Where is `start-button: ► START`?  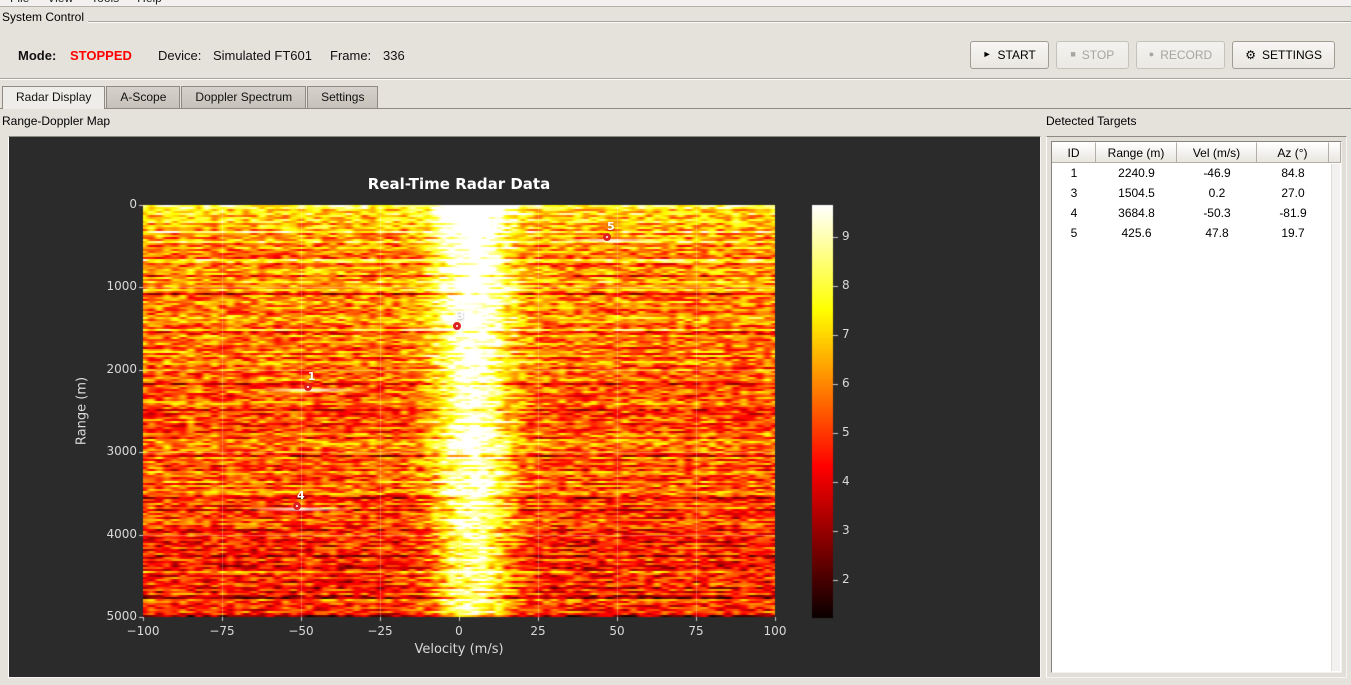 start-button: ► START is located at coordinates (1009, 55).